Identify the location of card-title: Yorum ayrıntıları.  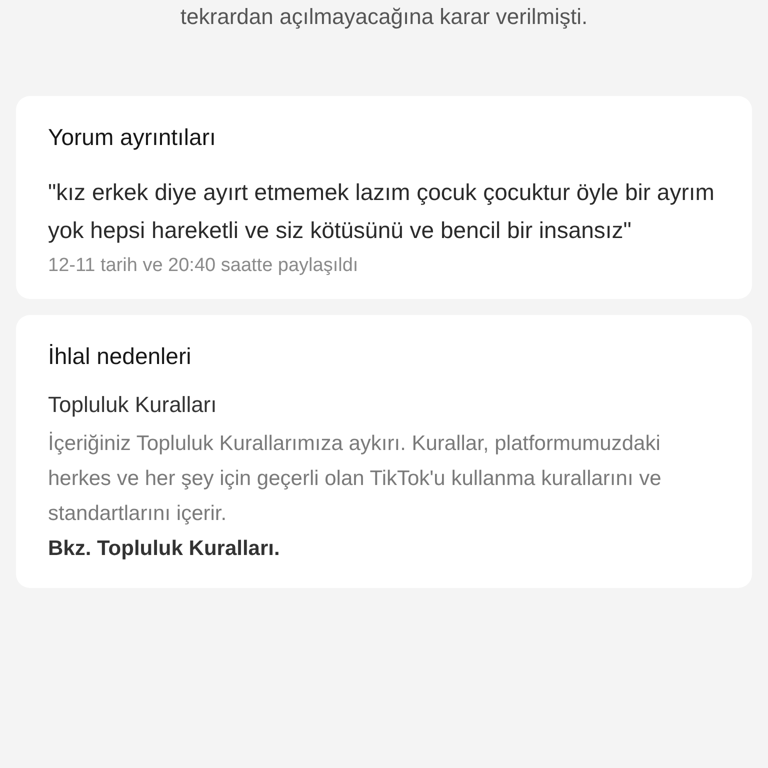
(132, 137).